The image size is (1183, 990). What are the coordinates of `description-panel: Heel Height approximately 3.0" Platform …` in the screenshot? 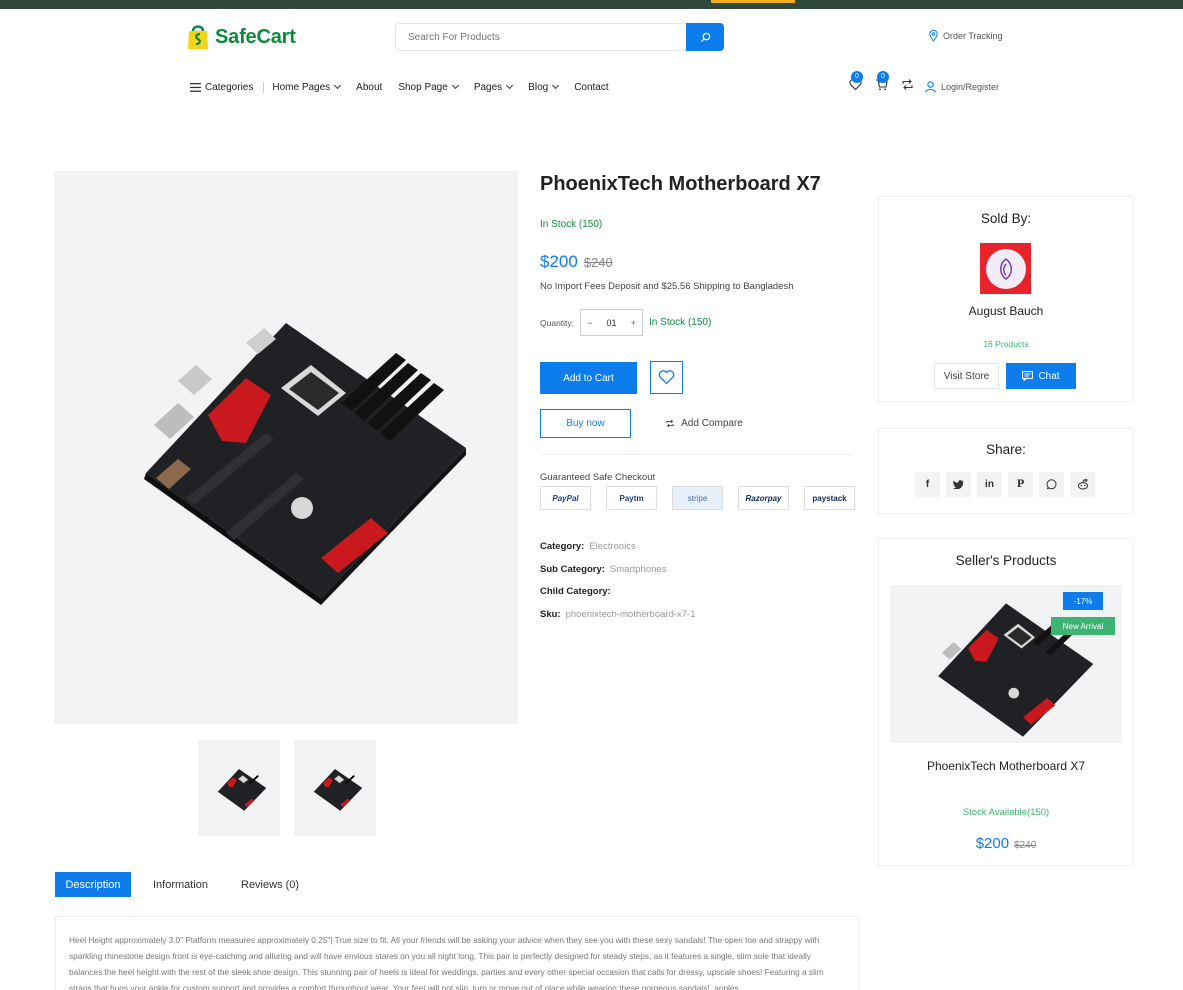 It's located at (457, 953).